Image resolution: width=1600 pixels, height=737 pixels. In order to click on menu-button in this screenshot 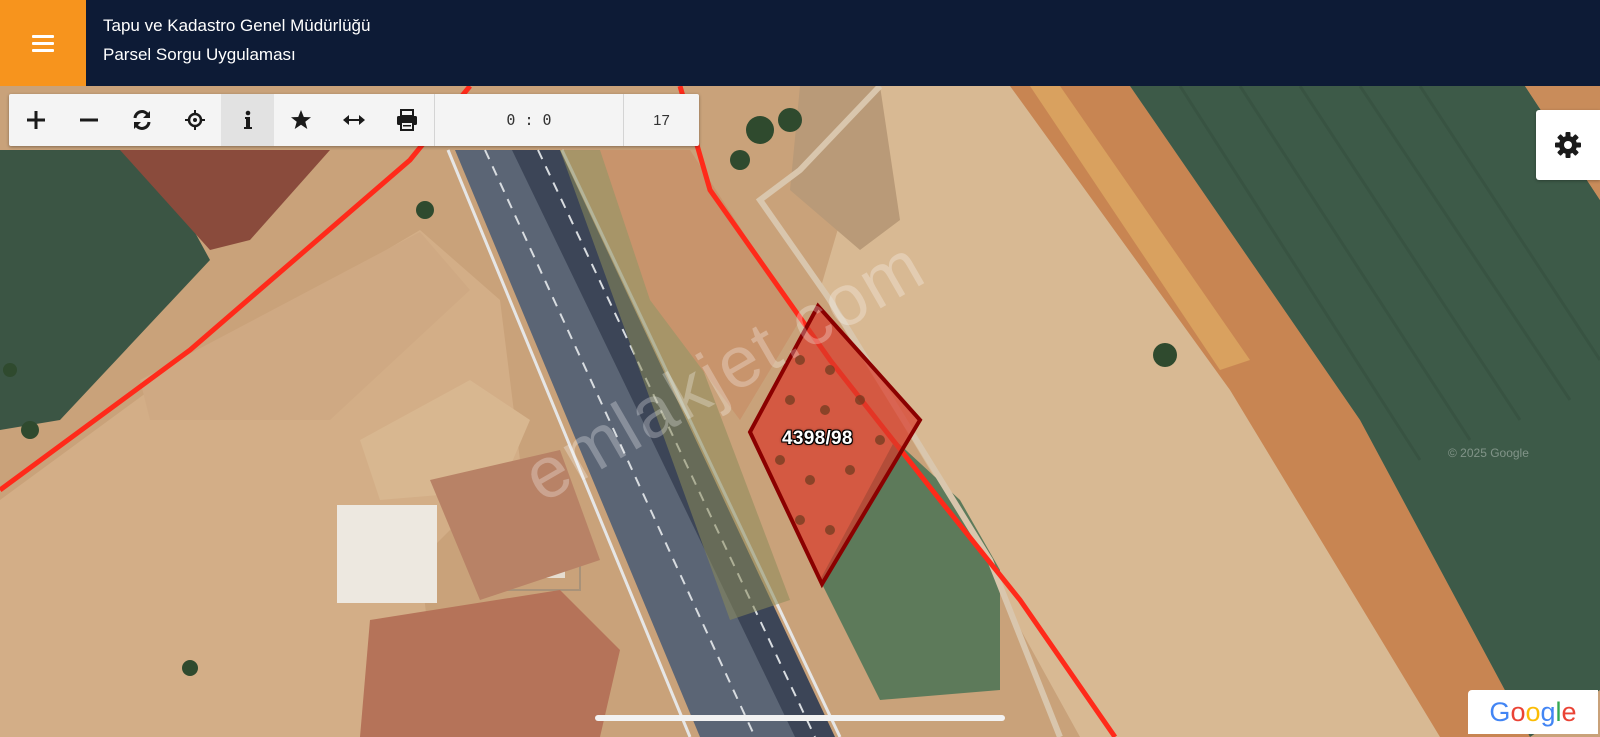, I will do `click(43, 43)`.